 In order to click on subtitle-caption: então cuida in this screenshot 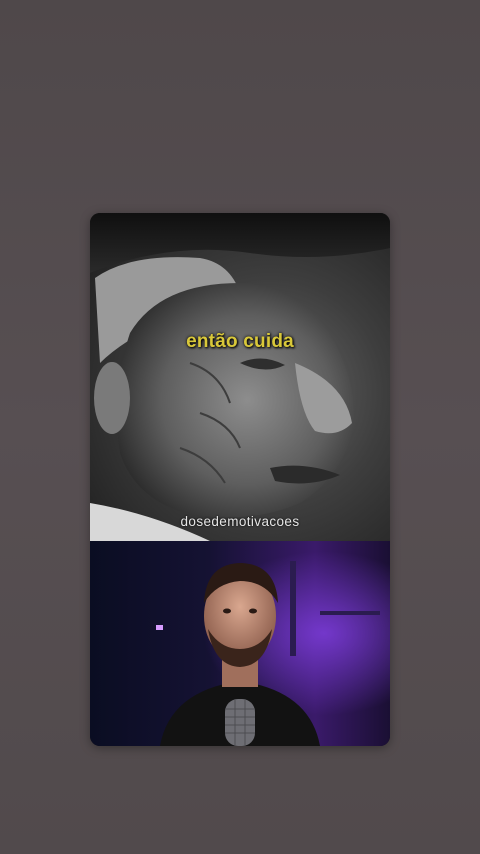, I will do `click(240, 341)`.